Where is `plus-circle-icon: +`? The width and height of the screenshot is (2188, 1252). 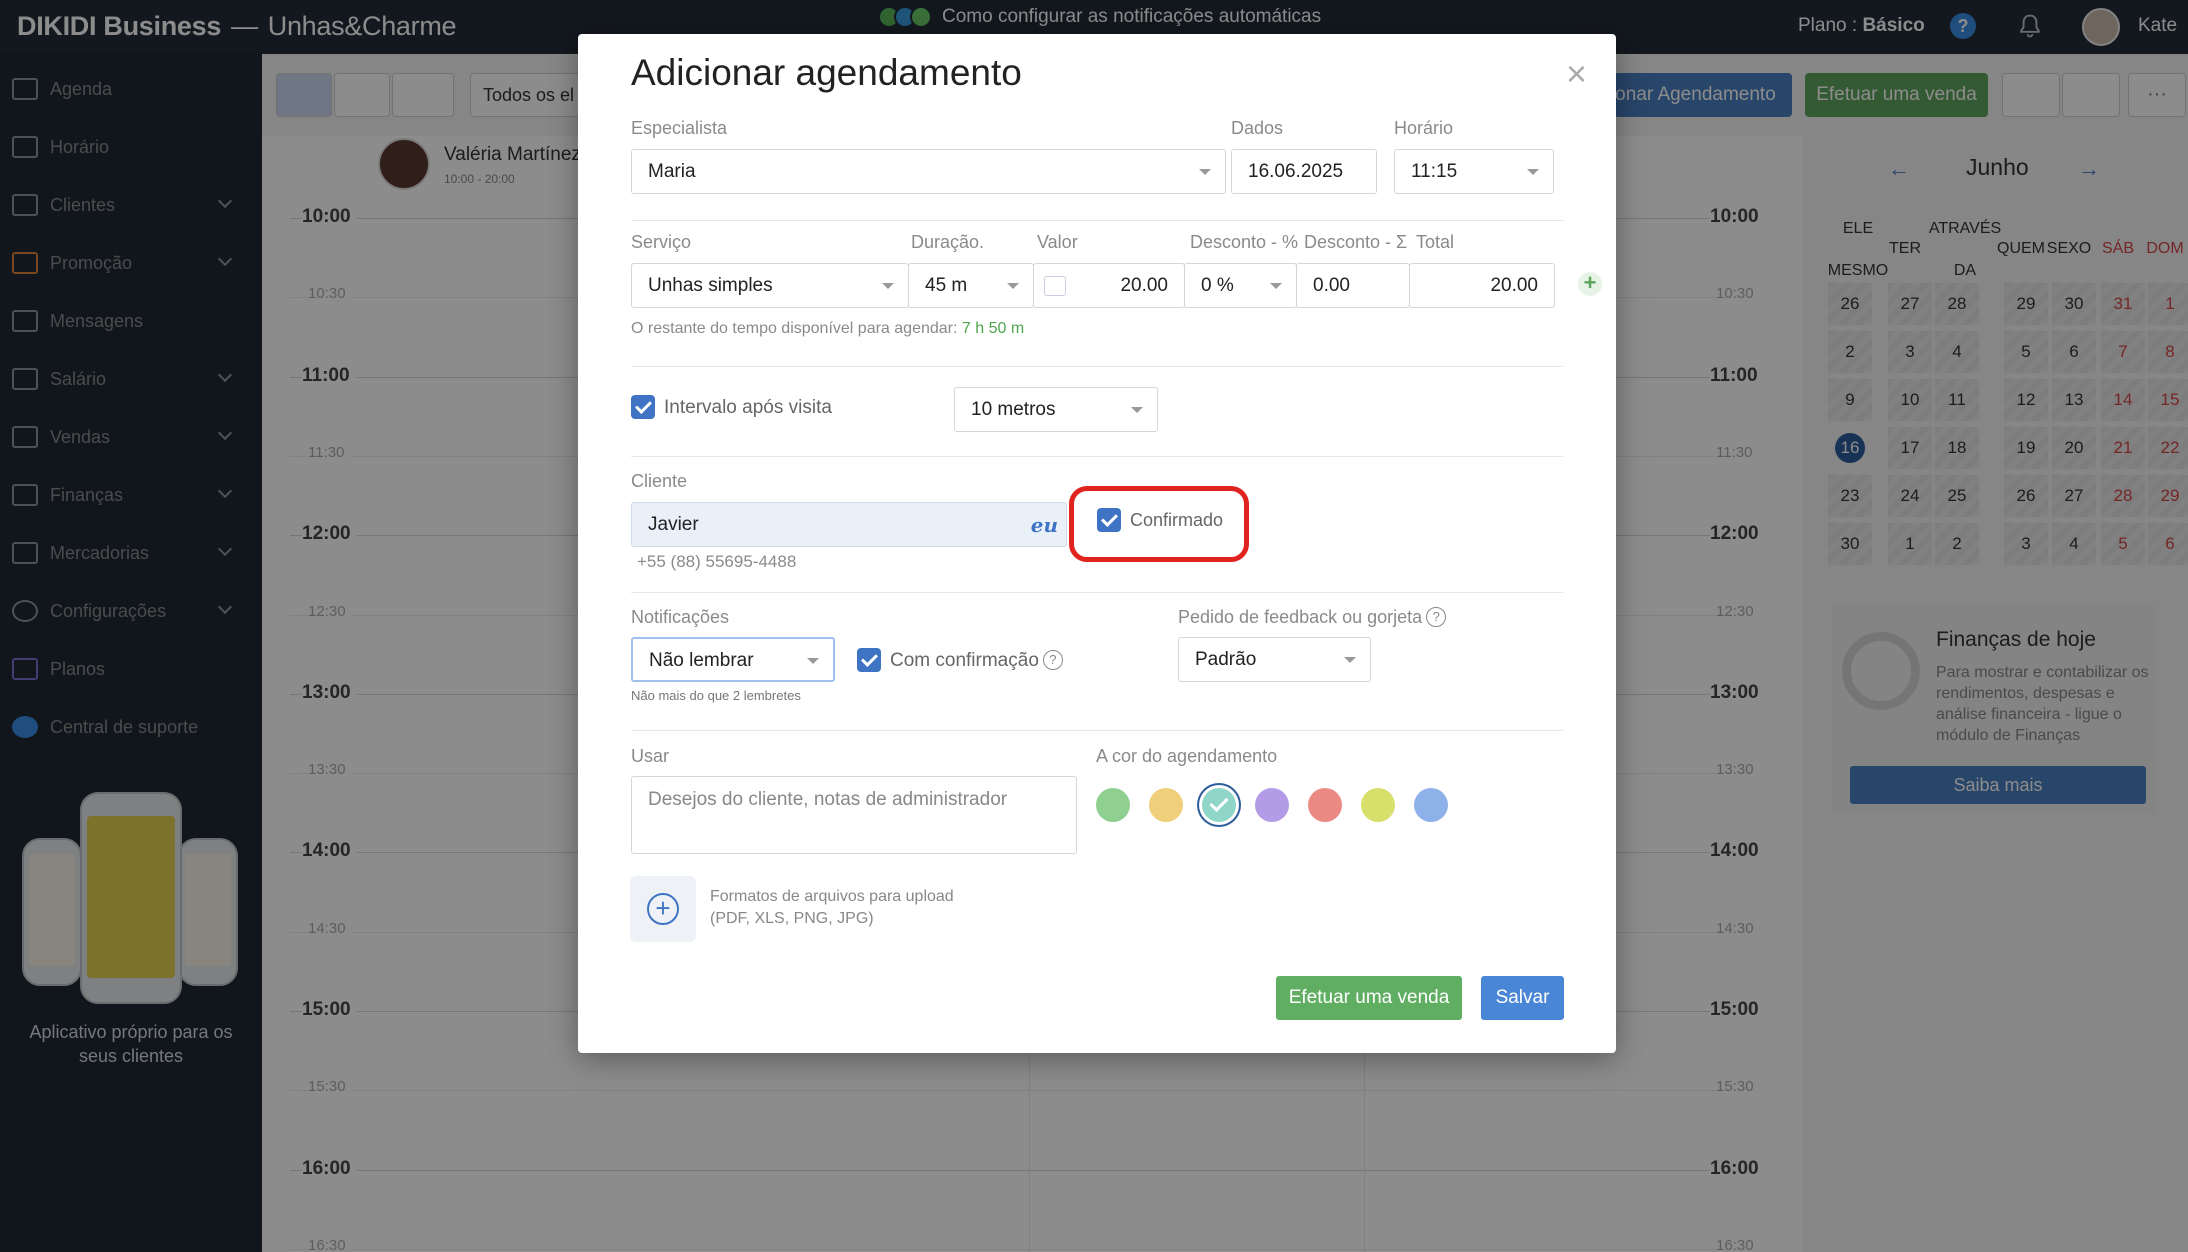
plus-circle-icon: + is located at coordinates (663, 909).